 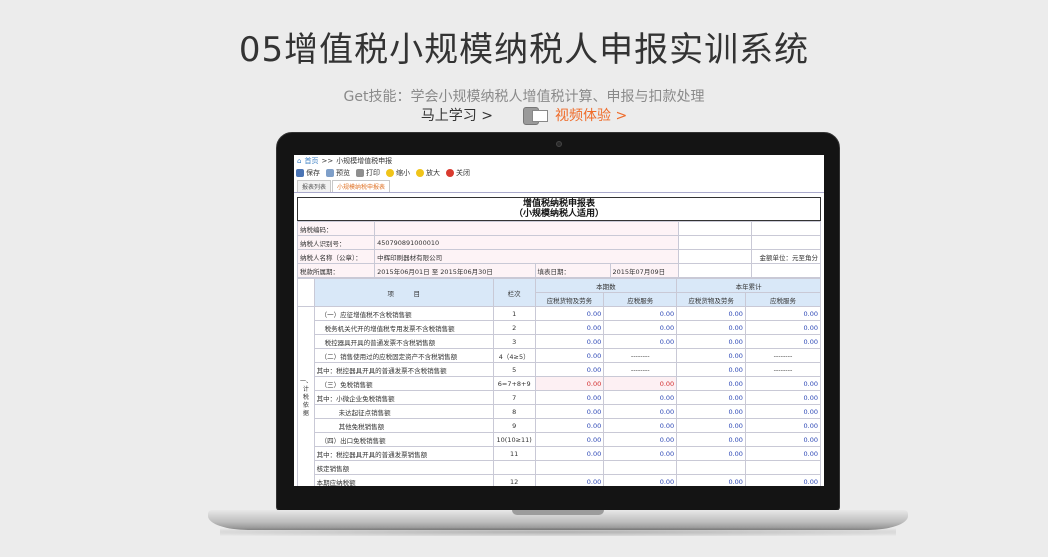 I want to click on taxpayer-code-label: 纳税编码：, so click(x=336, y=228).